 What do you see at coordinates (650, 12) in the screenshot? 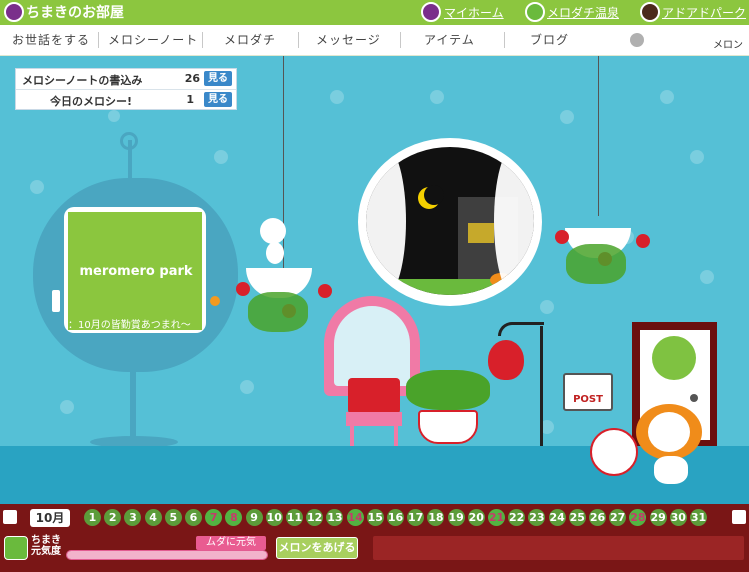
I see `red-character-icon` at bounding box center [650, 12].